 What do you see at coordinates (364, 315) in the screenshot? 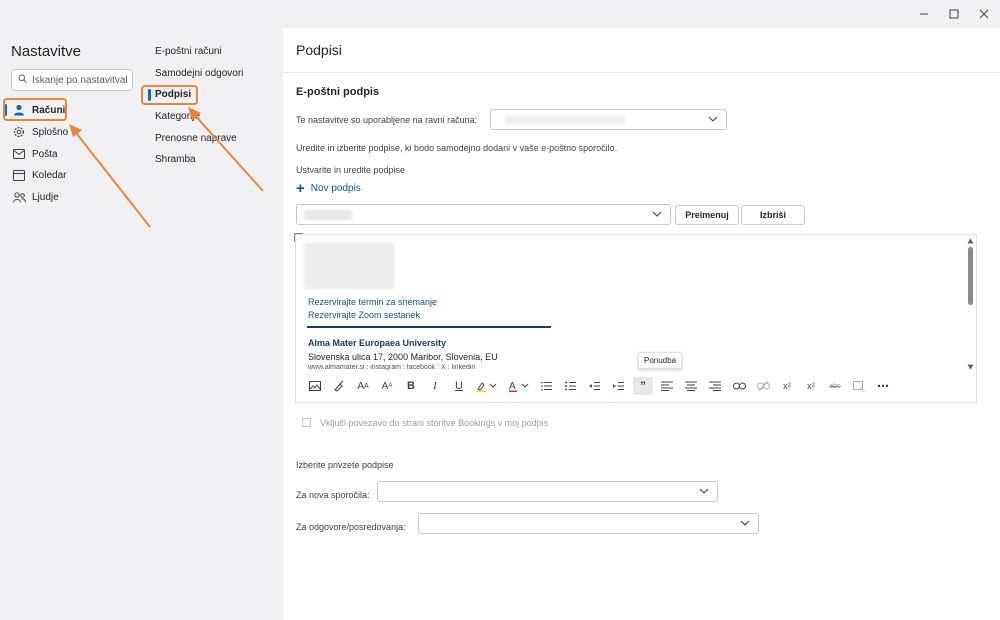
I see `signature-link-zoom: Rezervirajte Zoom sestanek` at bounding box center [364, 315].